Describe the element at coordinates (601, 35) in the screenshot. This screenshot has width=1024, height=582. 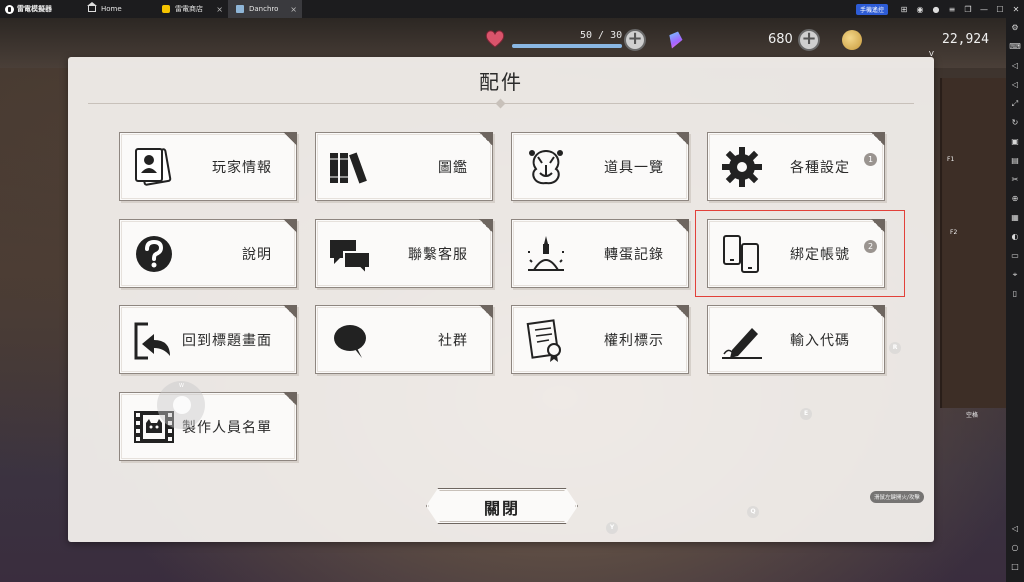
I see `stamina-text: 50 / 30` at that location.